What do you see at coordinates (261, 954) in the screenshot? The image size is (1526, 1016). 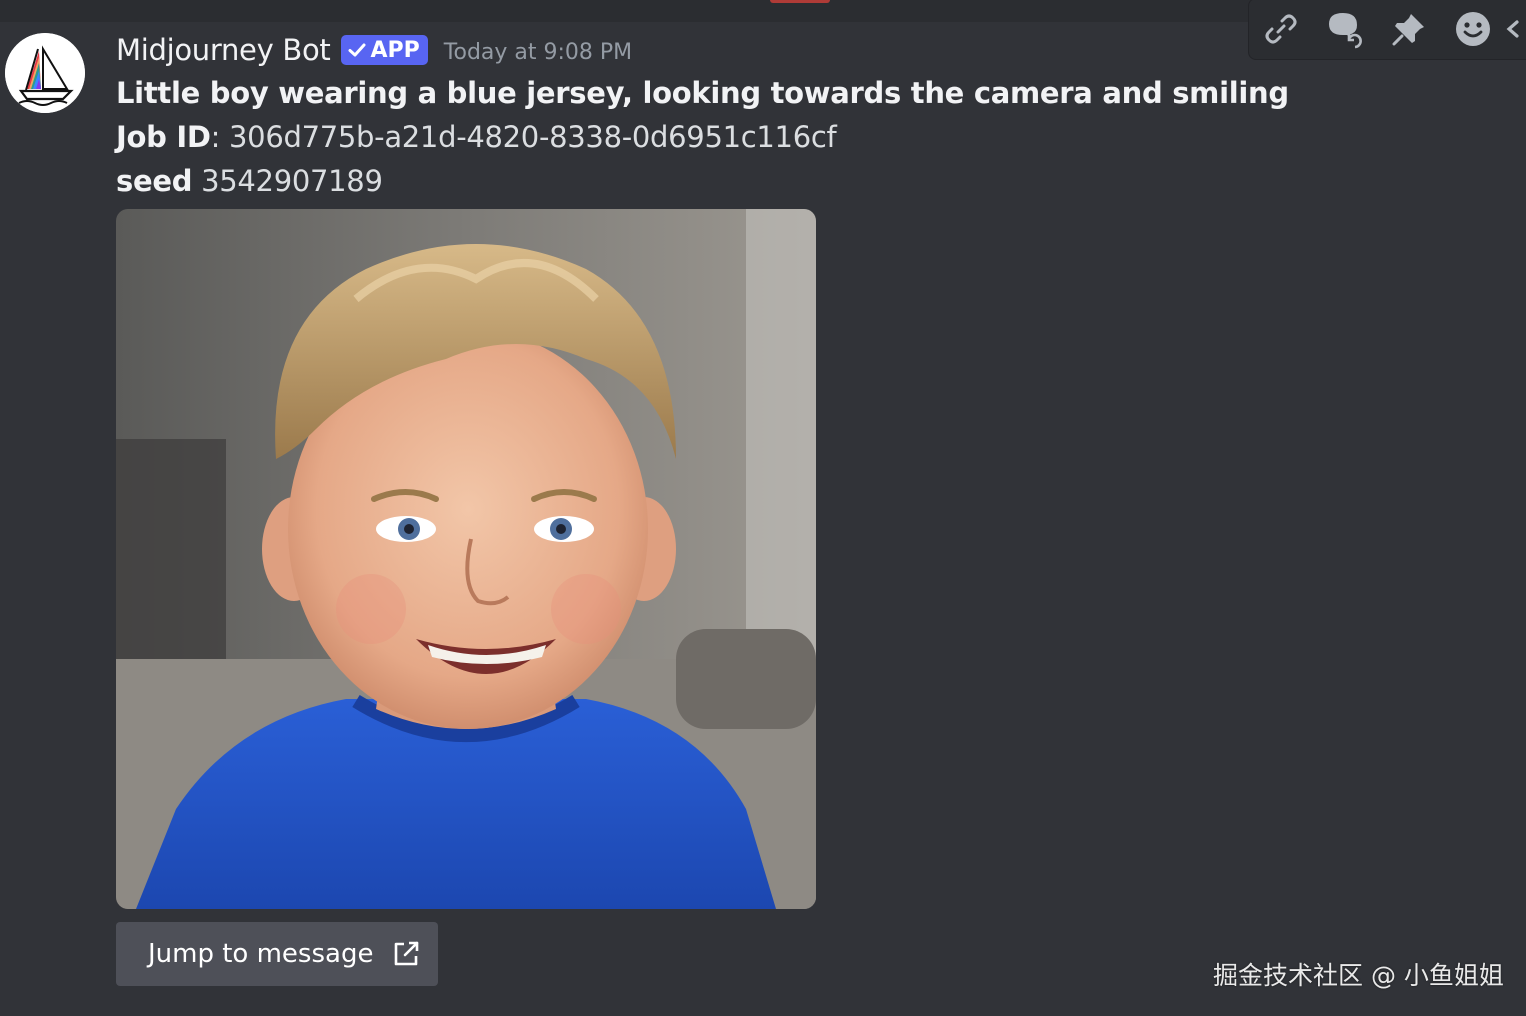 I see `jump-to-message-label: Jump to message` at bounding box center [261, 954].